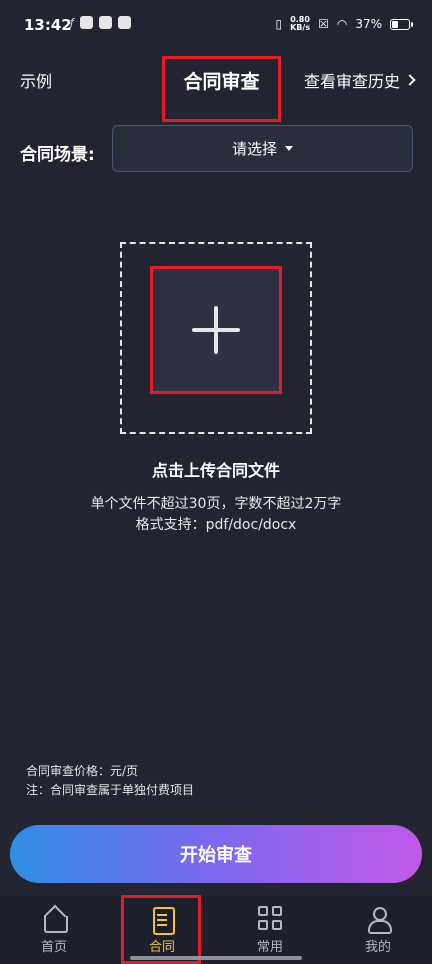 The image size is (432, 964). I want to click on nav-item-contract: 合同, so click(162, 930).